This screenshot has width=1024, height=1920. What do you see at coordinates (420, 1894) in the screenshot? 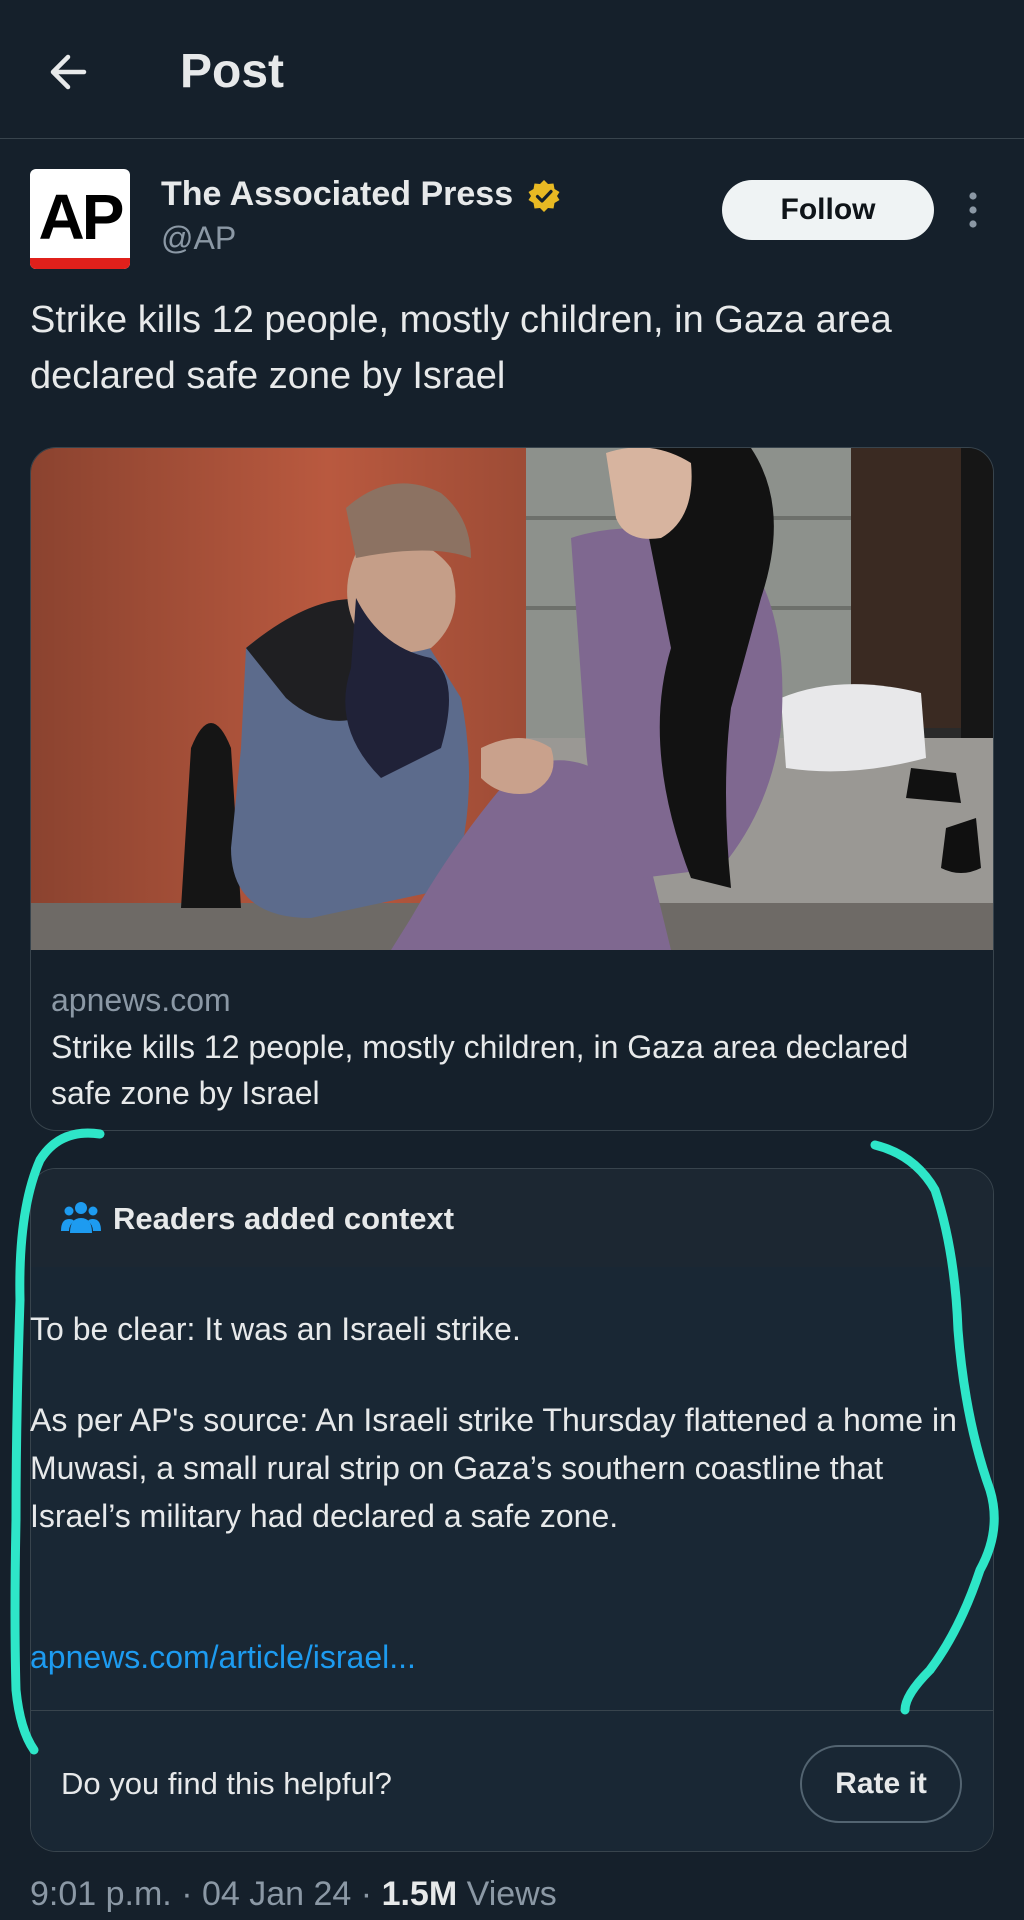
I see `views-count: 1.5M` at bounding box center [420, 1894].